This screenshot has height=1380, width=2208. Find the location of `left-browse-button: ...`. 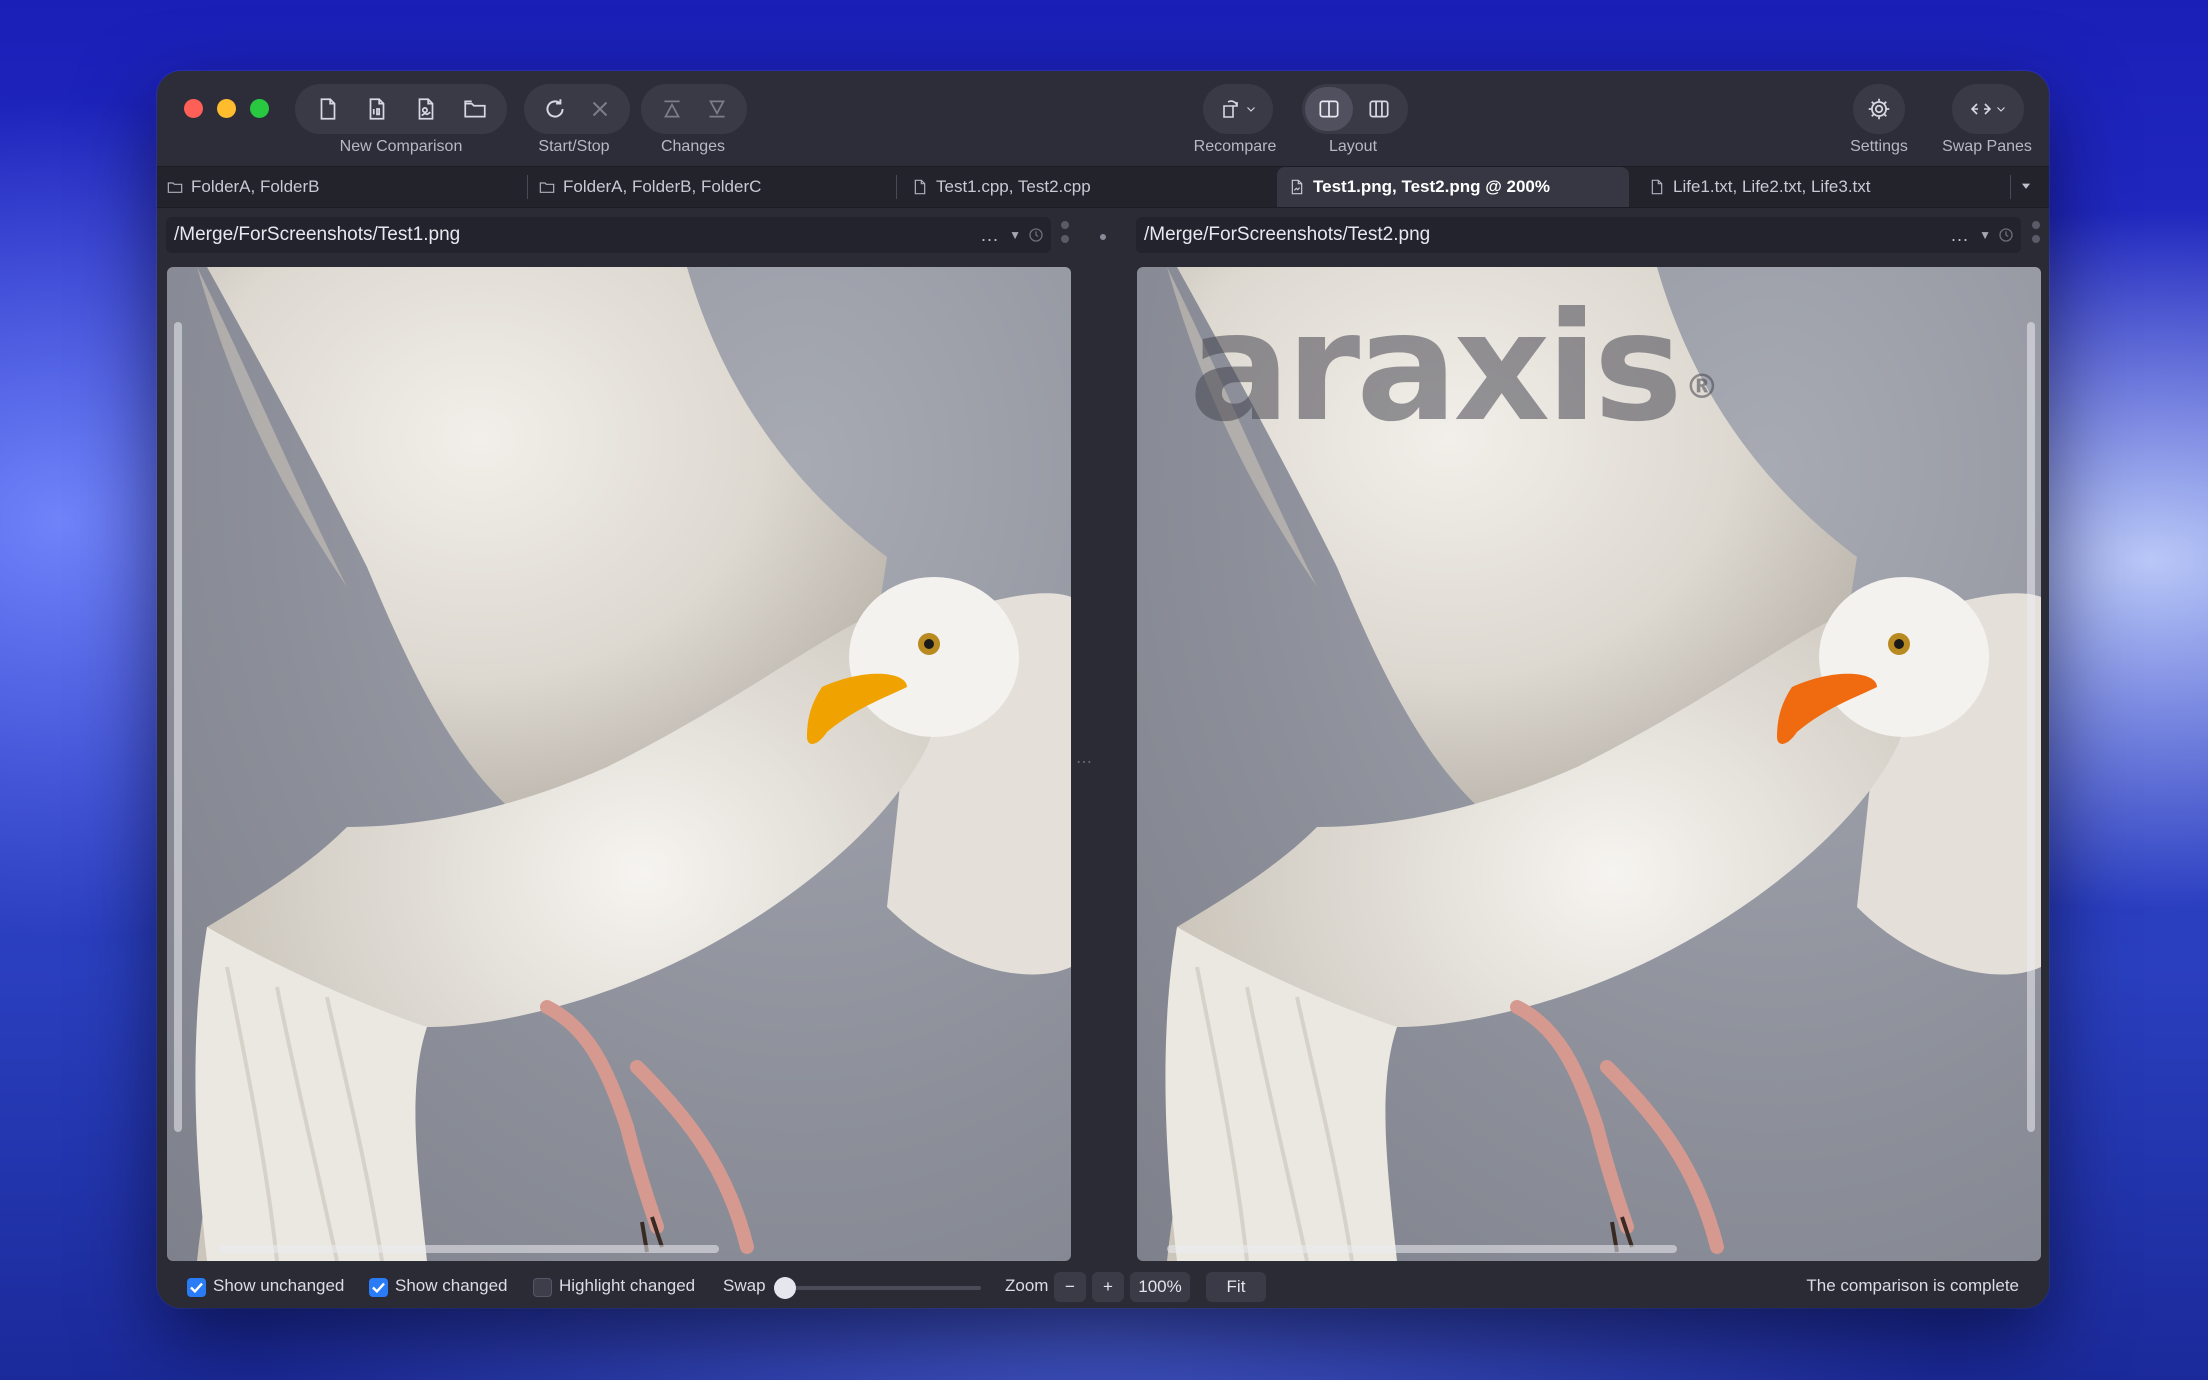

left-browse-button: ... is located at coordinates (990, 235).